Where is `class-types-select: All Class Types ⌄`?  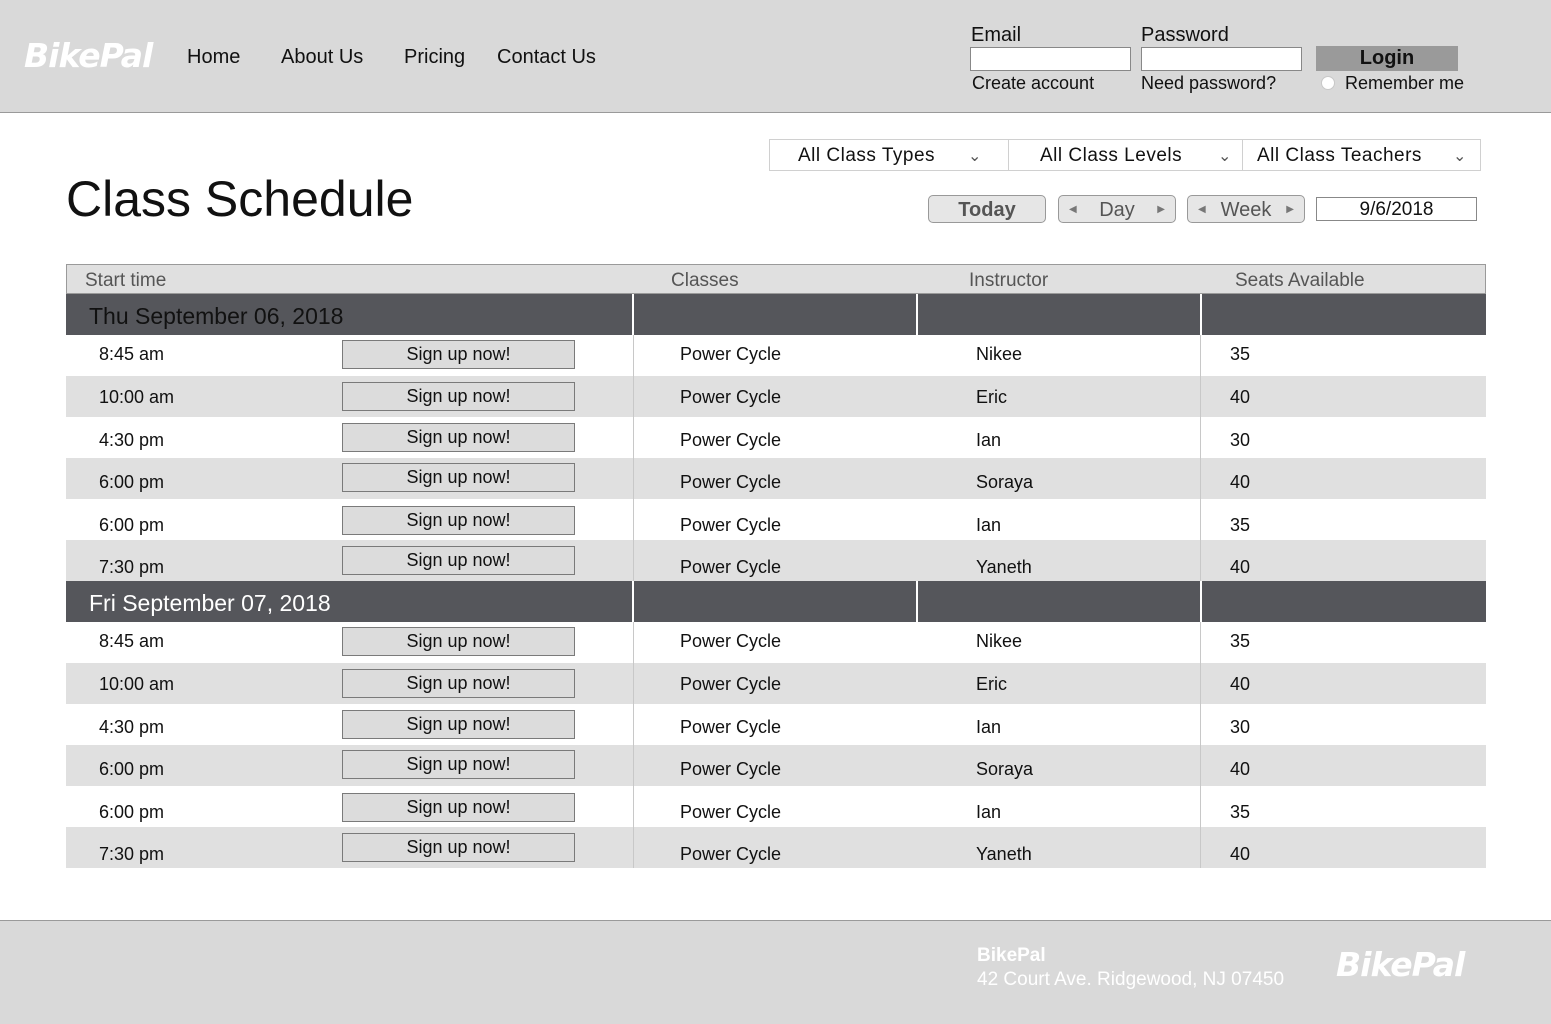 class-types-select: All Class Types ⌄ is located at coordinates (903, 155).